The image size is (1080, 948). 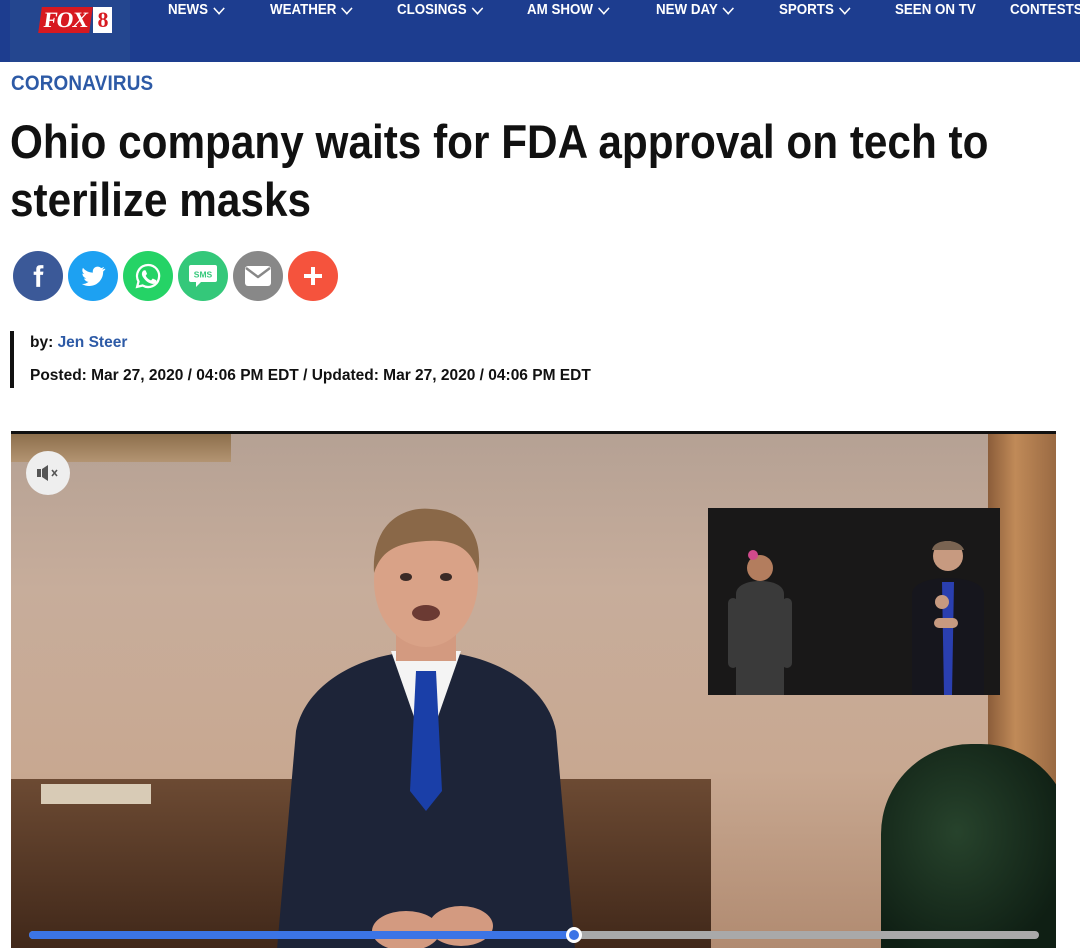 I want to click on sign-language-inset, so click(x=854, y=601).